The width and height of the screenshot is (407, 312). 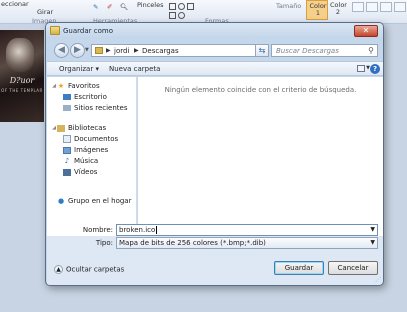 I want to click on refresh-icon: ⇆, so click(x=262, y=50).